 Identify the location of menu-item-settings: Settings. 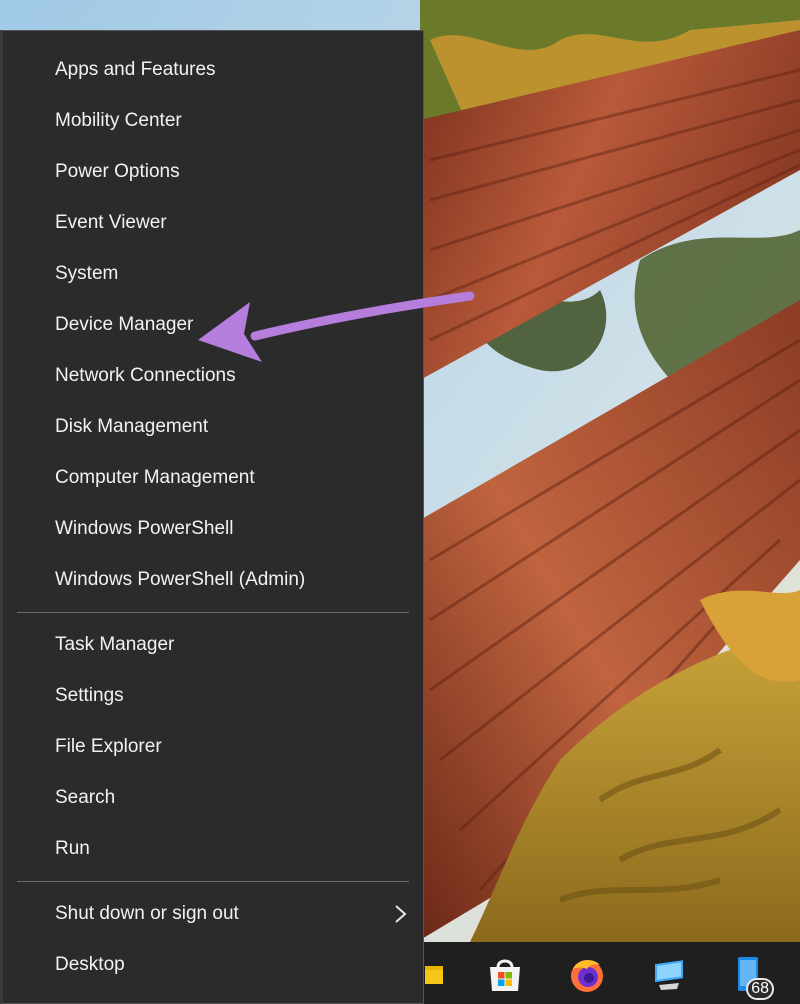
(213, 696).